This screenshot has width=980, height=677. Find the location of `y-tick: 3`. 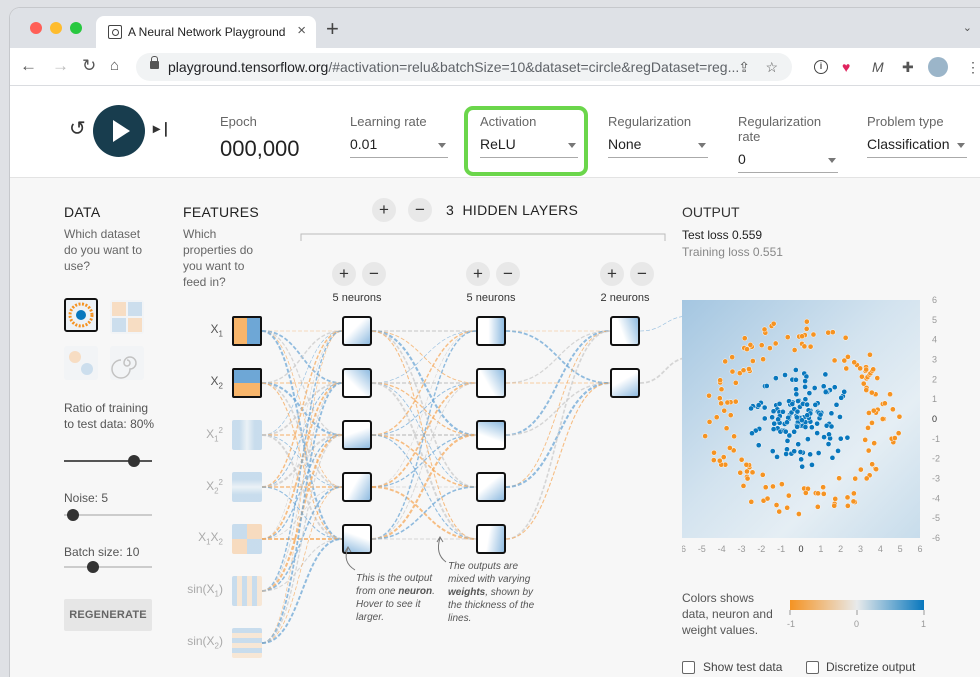

y-tick: 3 is located at coordinates (934, 360).